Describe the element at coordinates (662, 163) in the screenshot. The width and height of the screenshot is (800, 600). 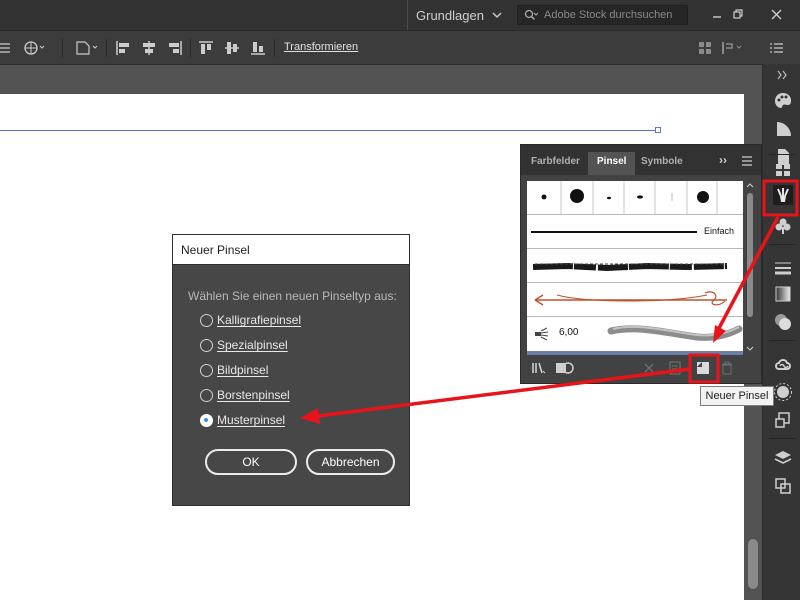
I see `tab-symbole: Symbole` at that location.